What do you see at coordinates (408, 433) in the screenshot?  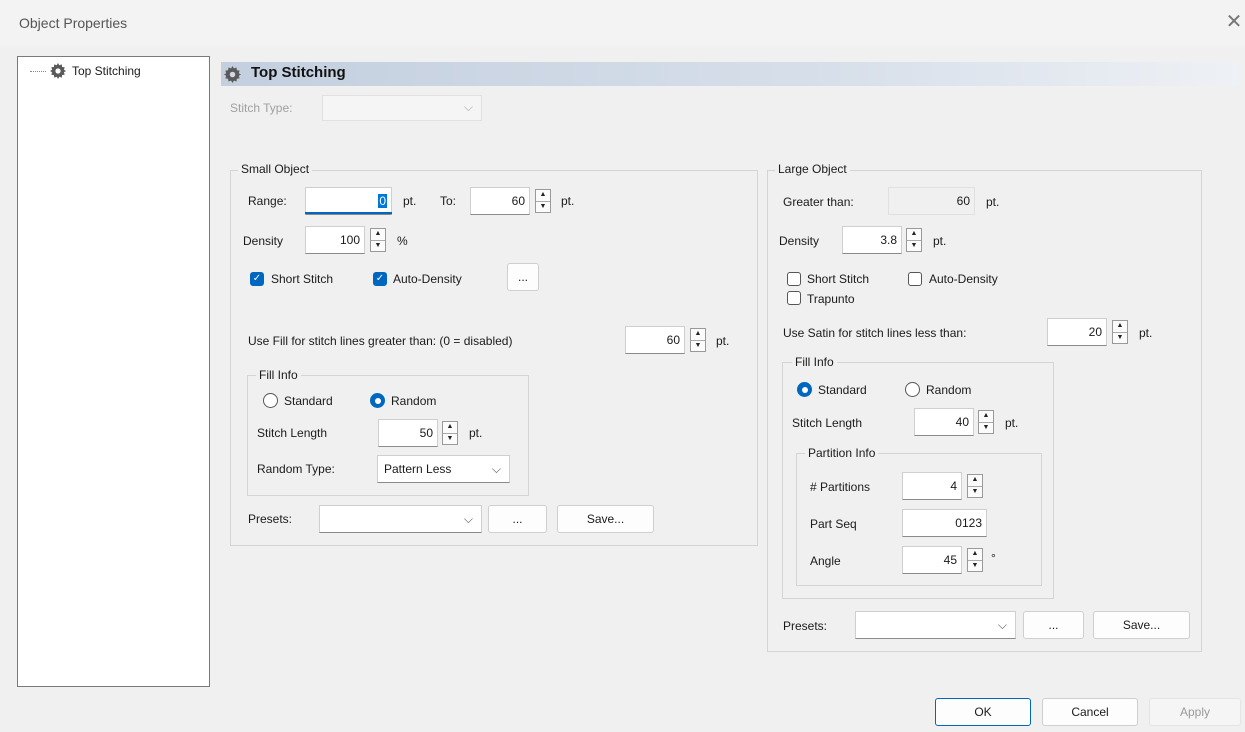 I see `small-stitch-length-input: 50` at bounding box center [408, 433].